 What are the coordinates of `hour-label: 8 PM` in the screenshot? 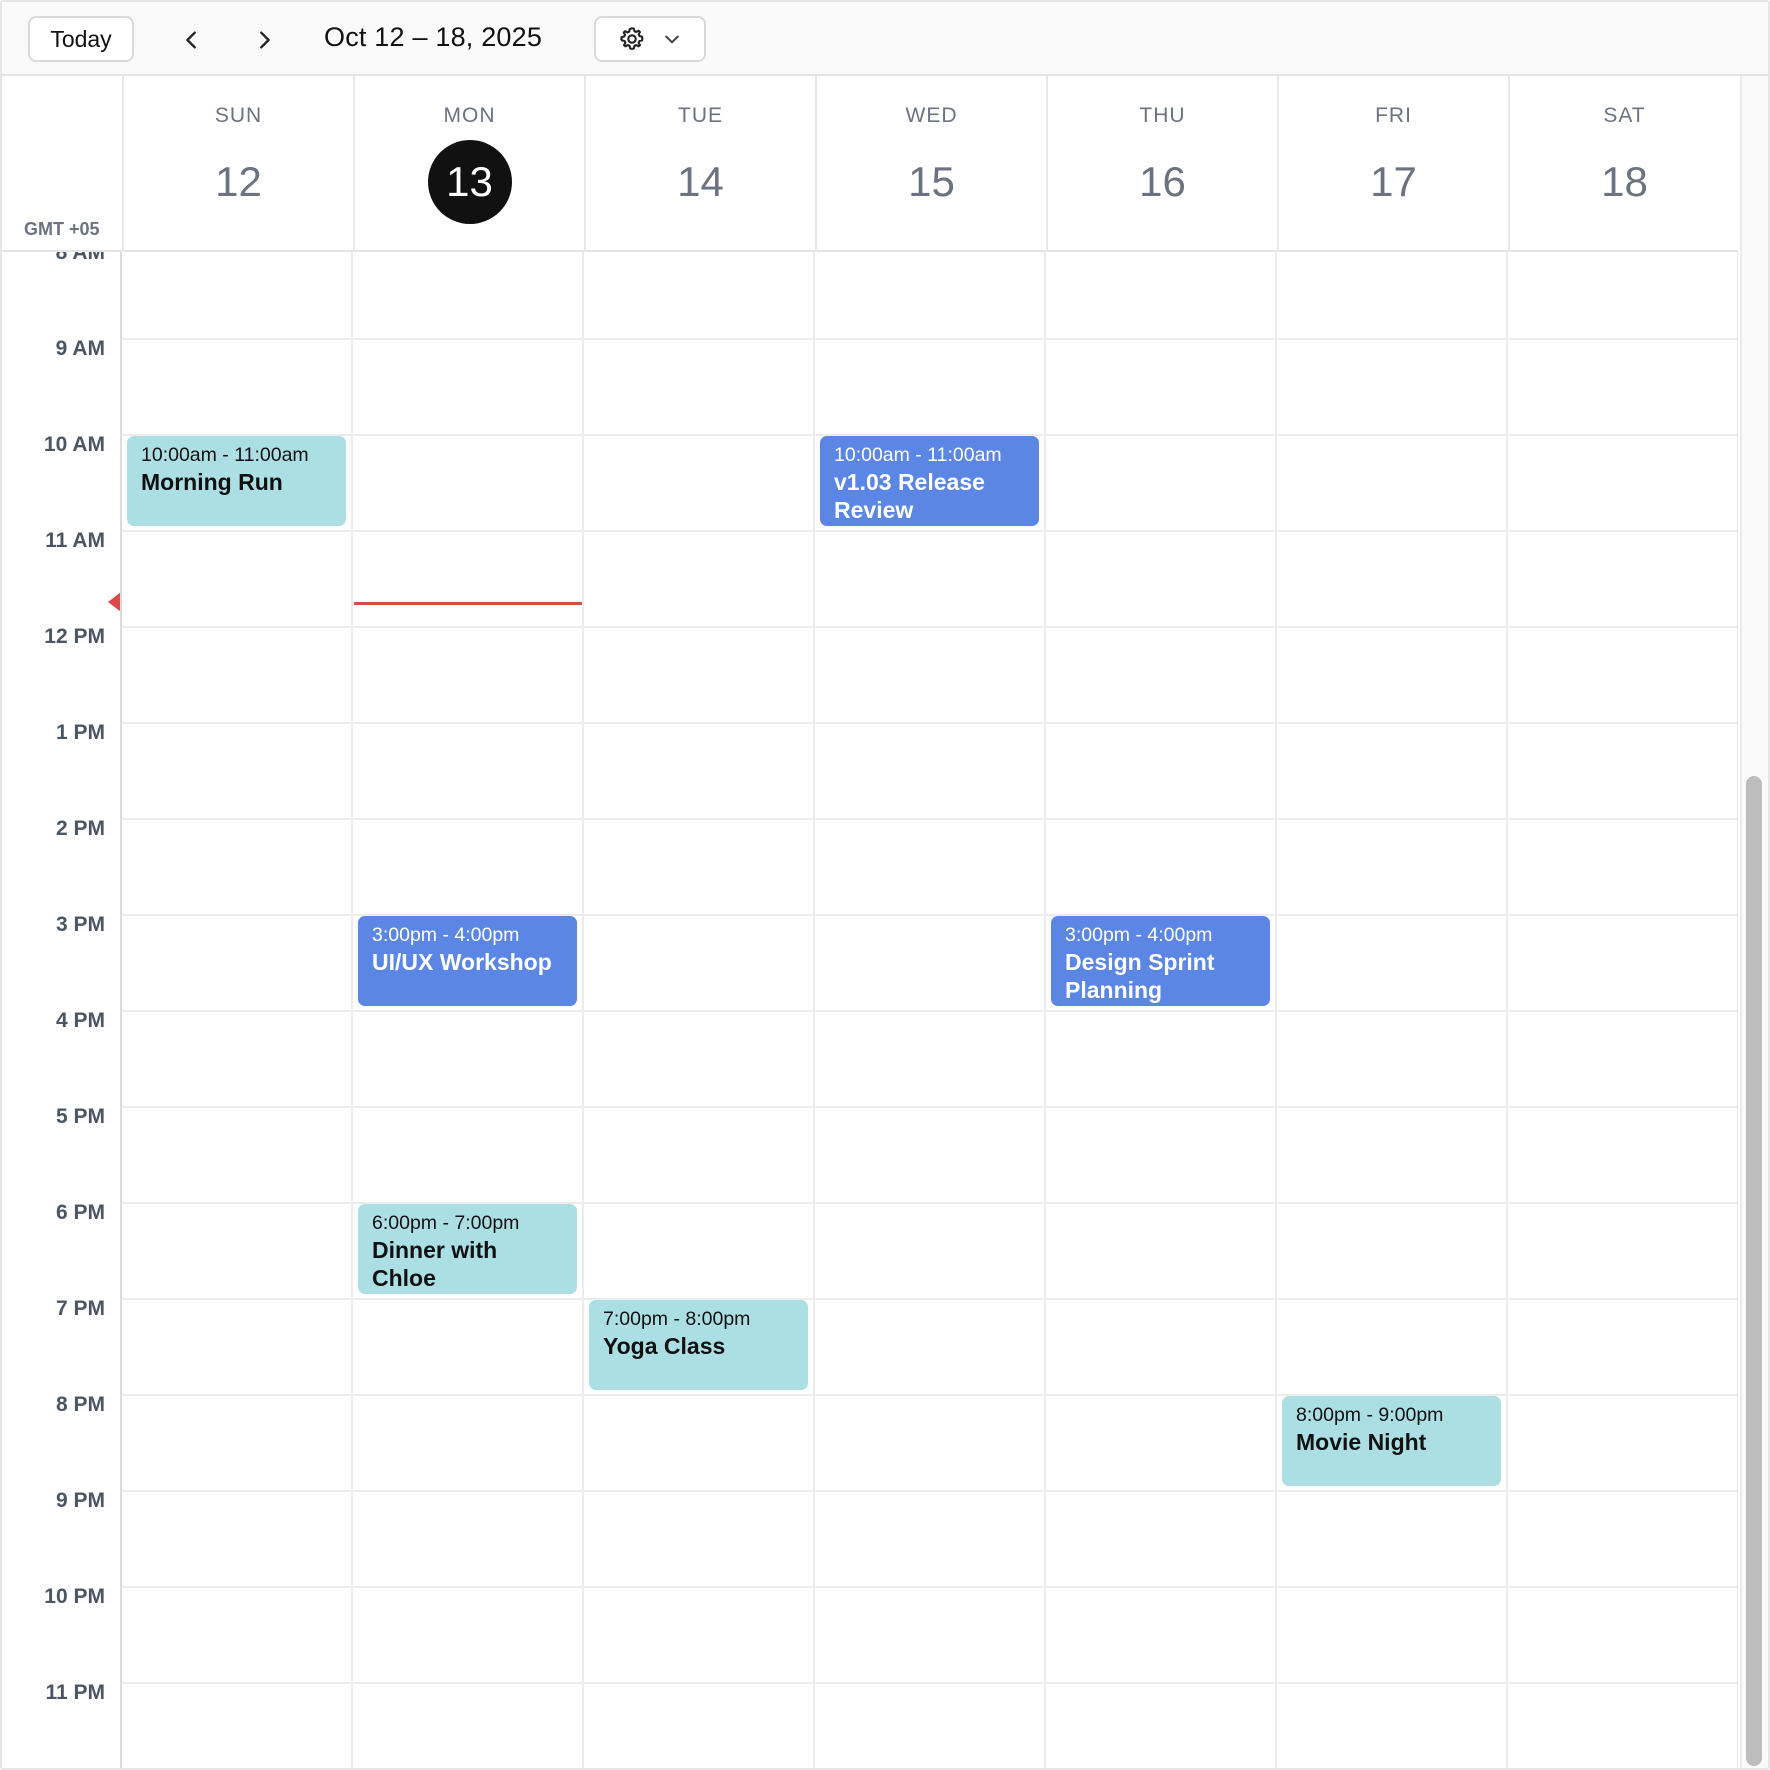 It's located at (80, 1404).